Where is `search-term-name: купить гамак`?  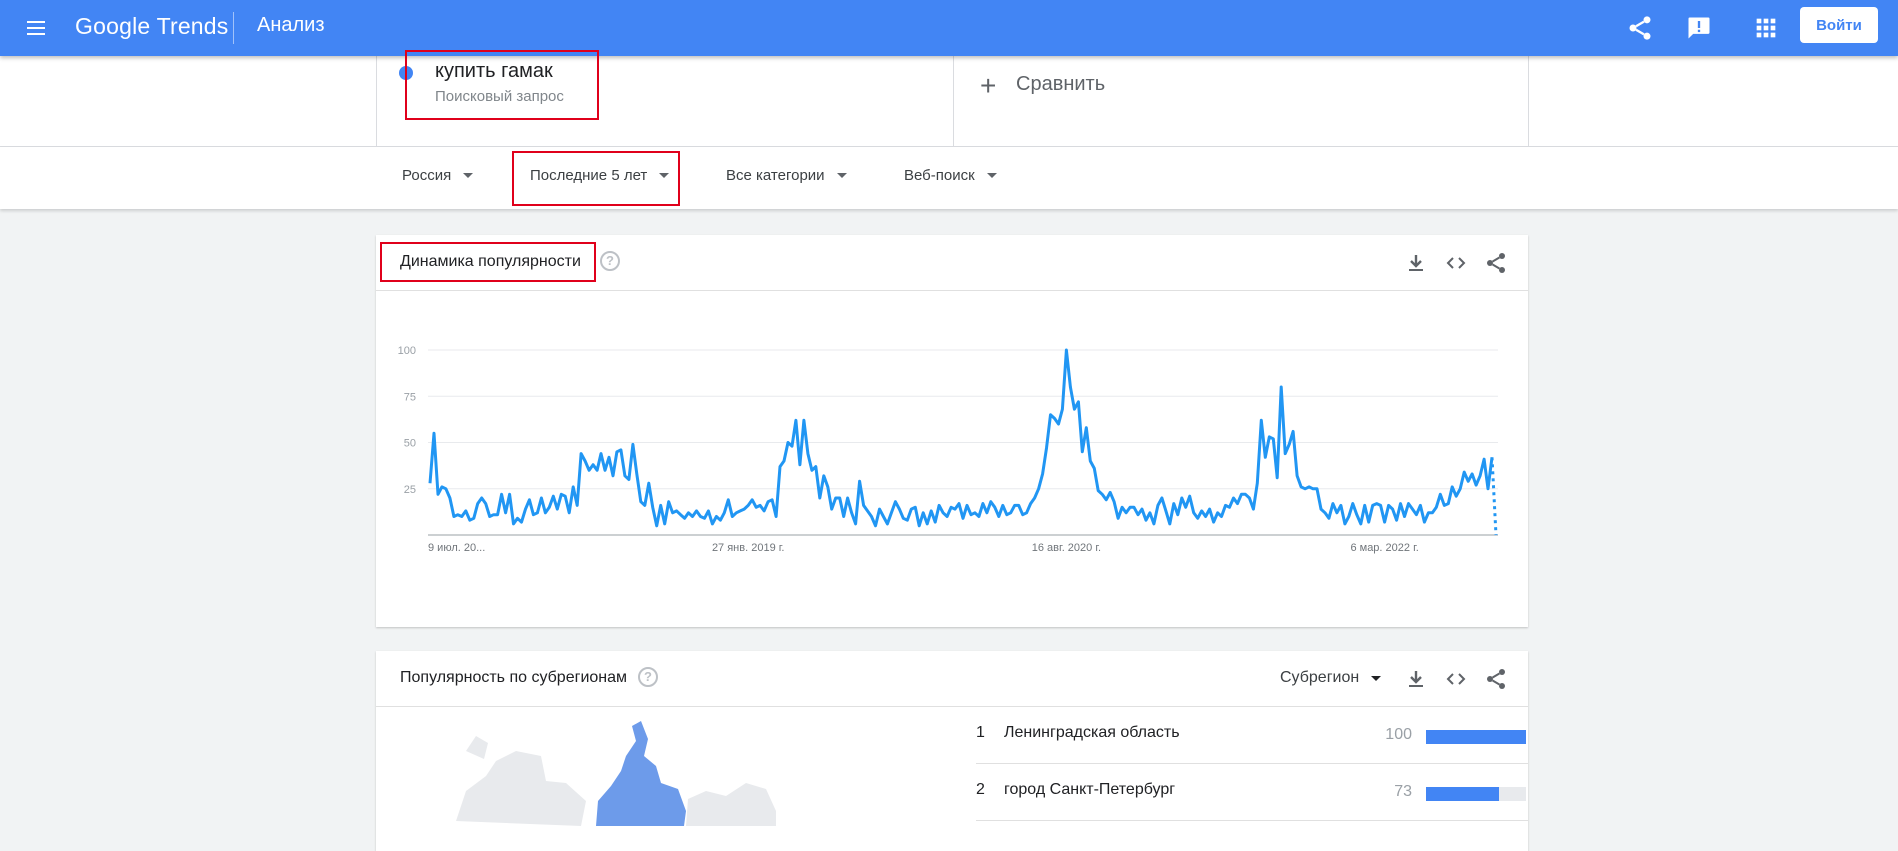
search-term-name: купить гамак is located at coordinates (494, 71).